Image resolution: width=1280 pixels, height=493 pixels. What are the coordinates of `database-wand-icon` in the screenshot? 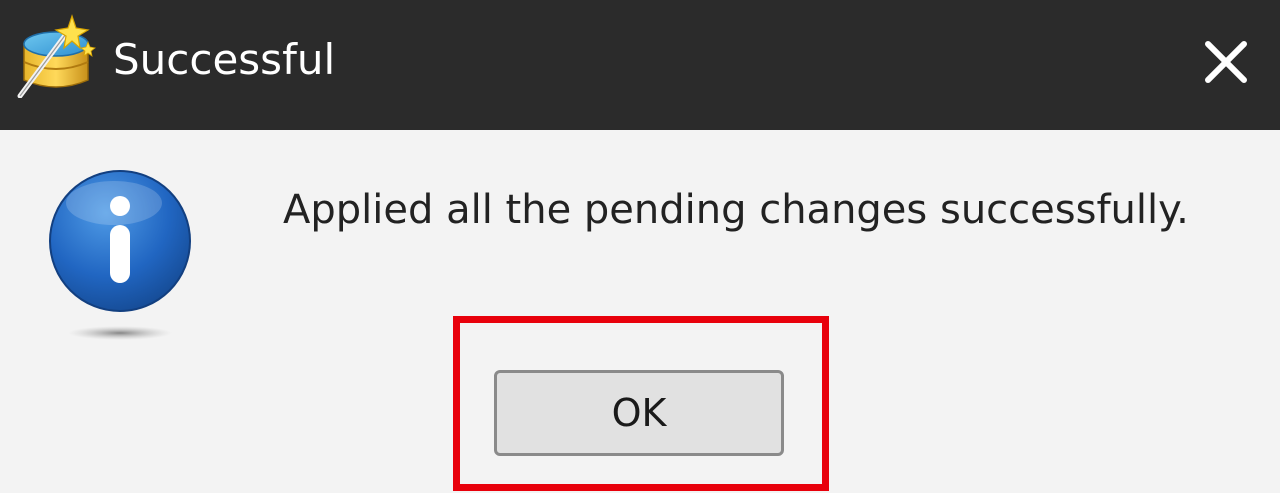 It's located at (56, 56).